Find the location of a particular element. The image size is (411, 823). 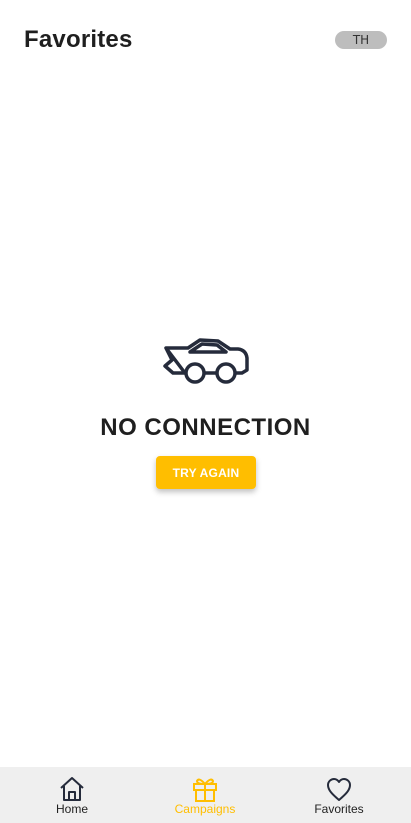

nav-label-campaigns: Campaigns is located at coordinates (205, 809).